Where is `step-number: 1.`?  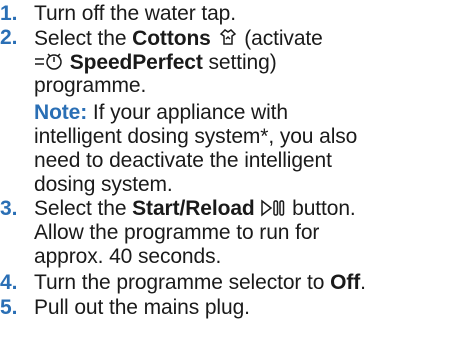
step-number: 1. is located at coordinates (9, 13).